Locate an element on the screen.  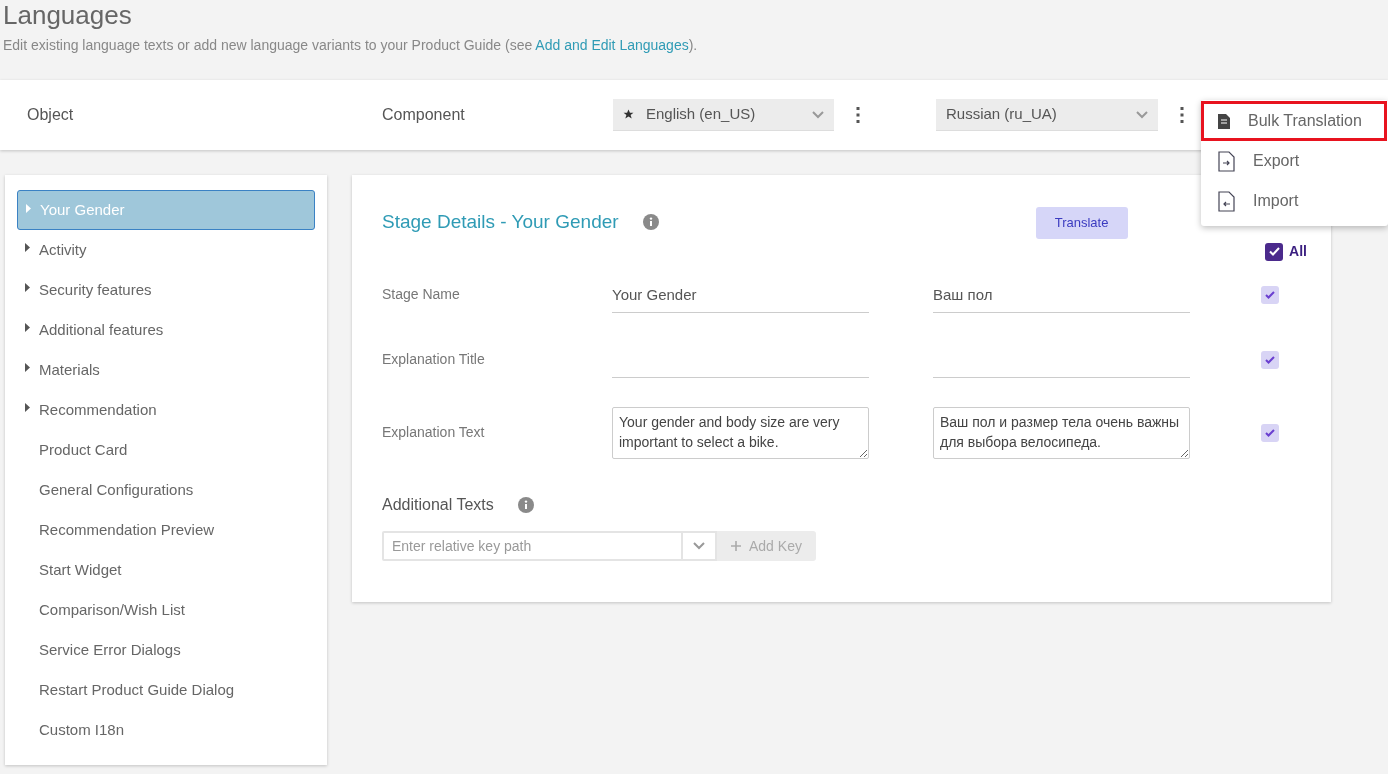
sidebar-item: Activity is located at coordinates (166, 250).